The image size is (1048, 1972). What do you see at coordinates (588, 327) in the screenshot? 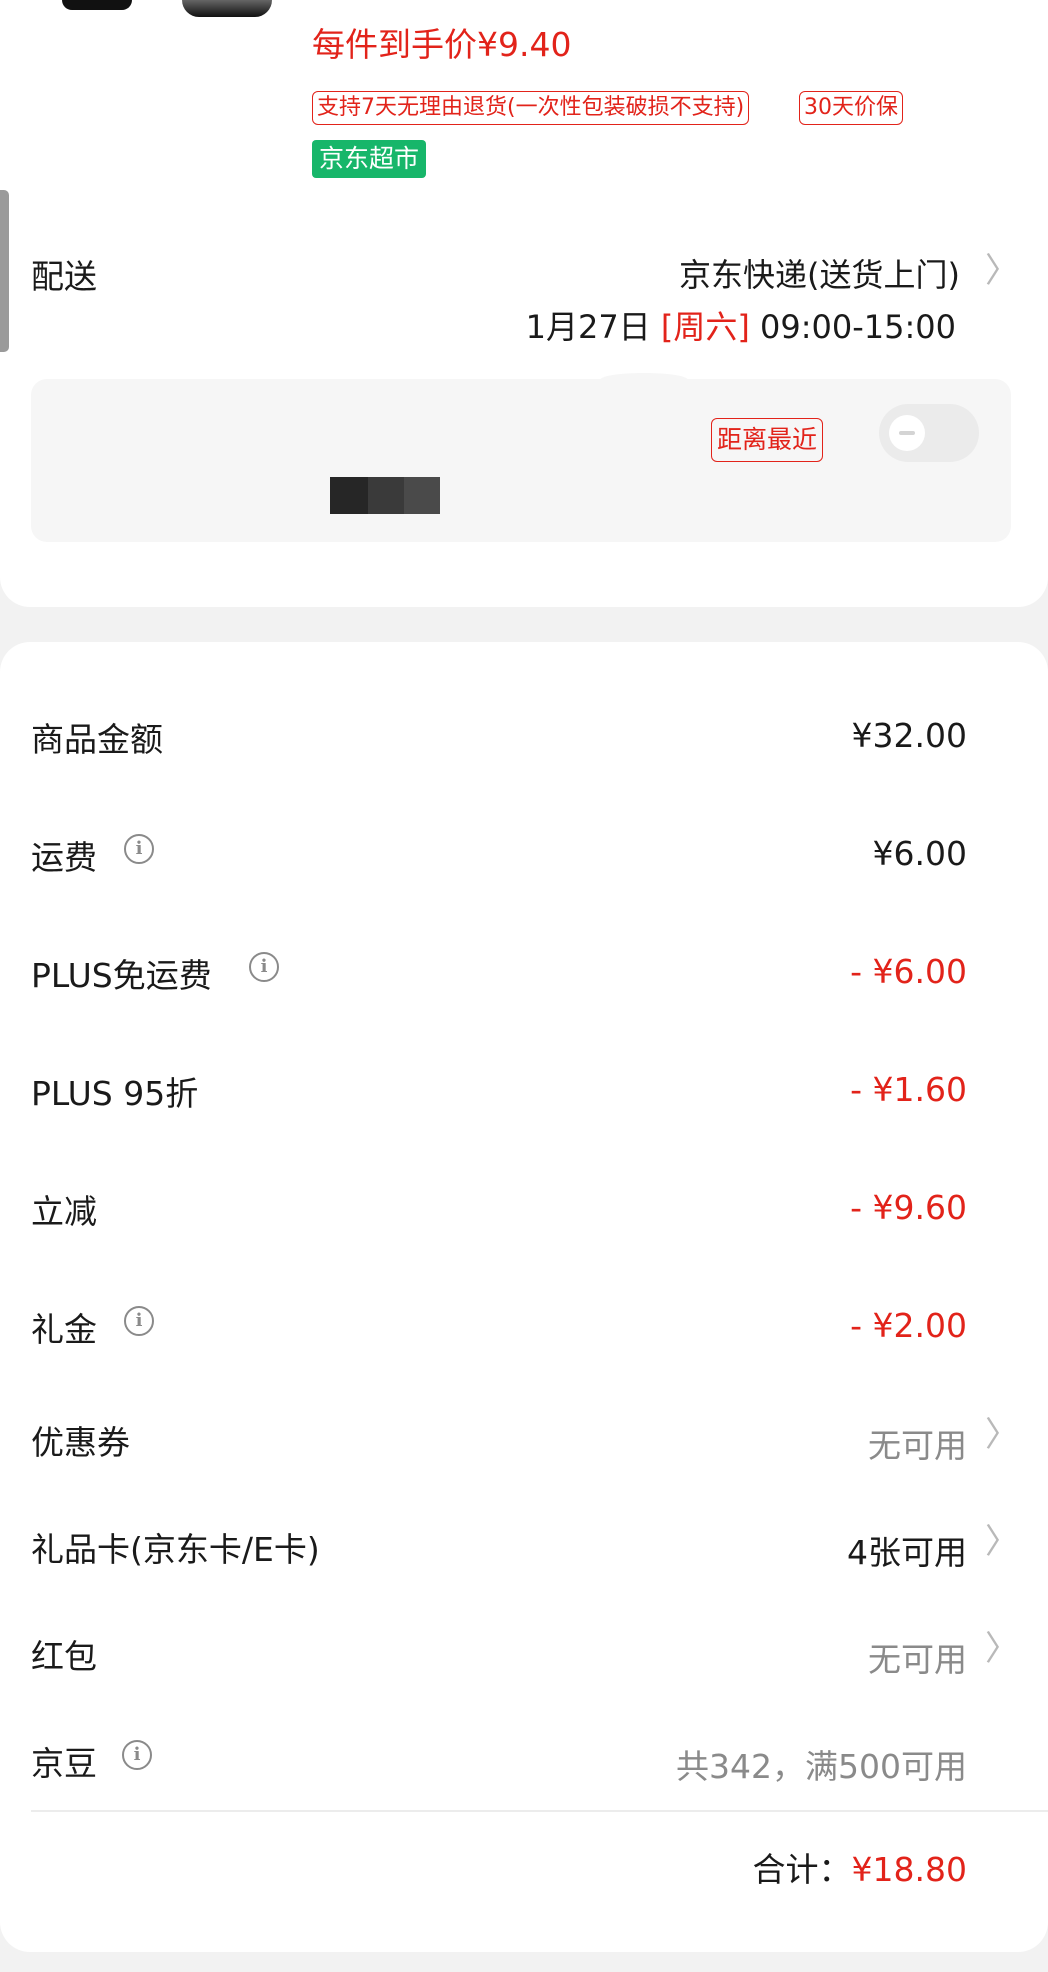
I see `delivery-date: 1月27日` at bounding box center [588, 327].